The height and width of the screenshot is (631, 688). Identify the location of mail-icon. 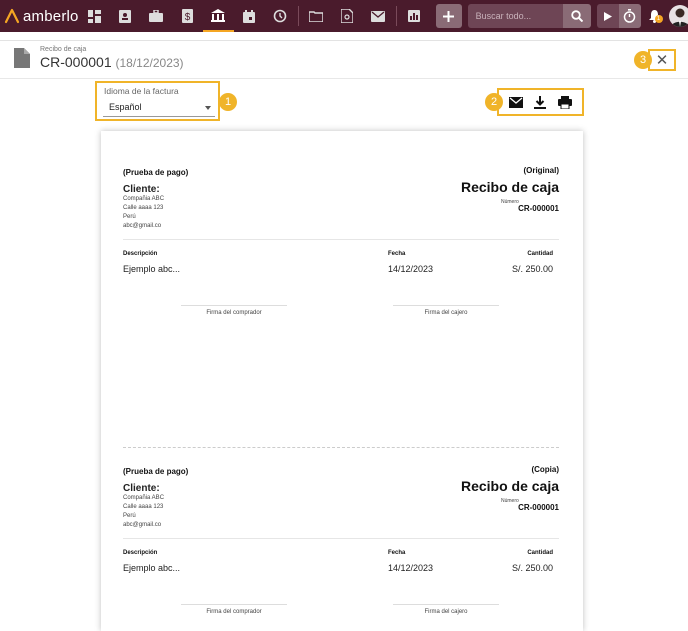
(378, 16).